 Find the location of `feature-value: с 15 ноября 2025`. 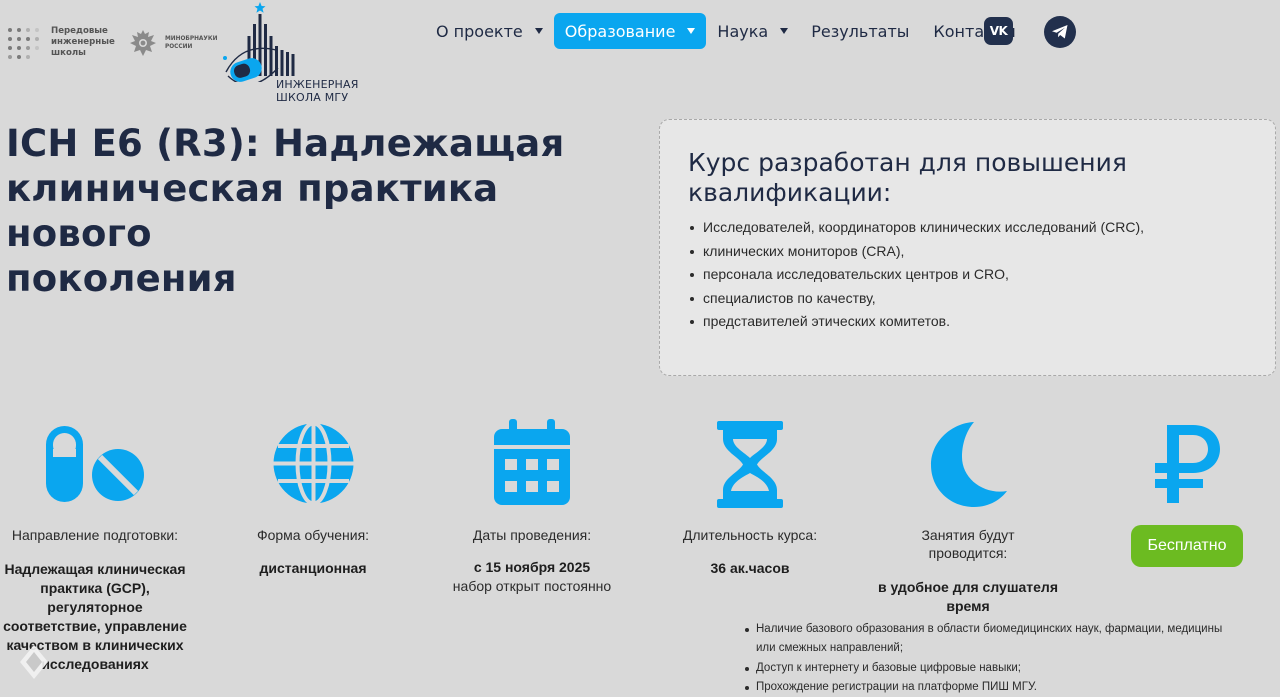

feature-value: с 15 ноября 2025 is located at coordinates (532, 567).